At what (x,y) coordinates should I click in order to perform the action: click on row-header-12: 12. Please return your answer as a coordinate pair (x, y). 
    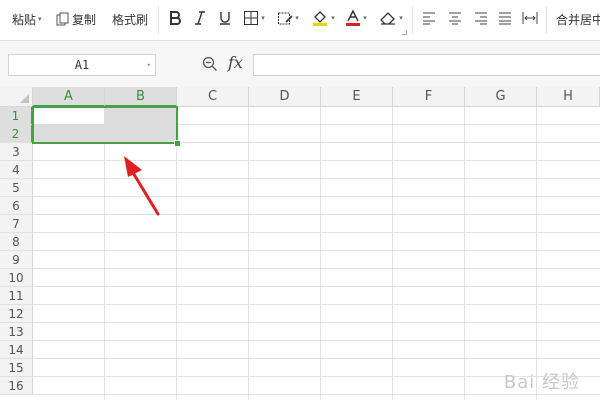
    Looking at the image, I should click on (16, 314).